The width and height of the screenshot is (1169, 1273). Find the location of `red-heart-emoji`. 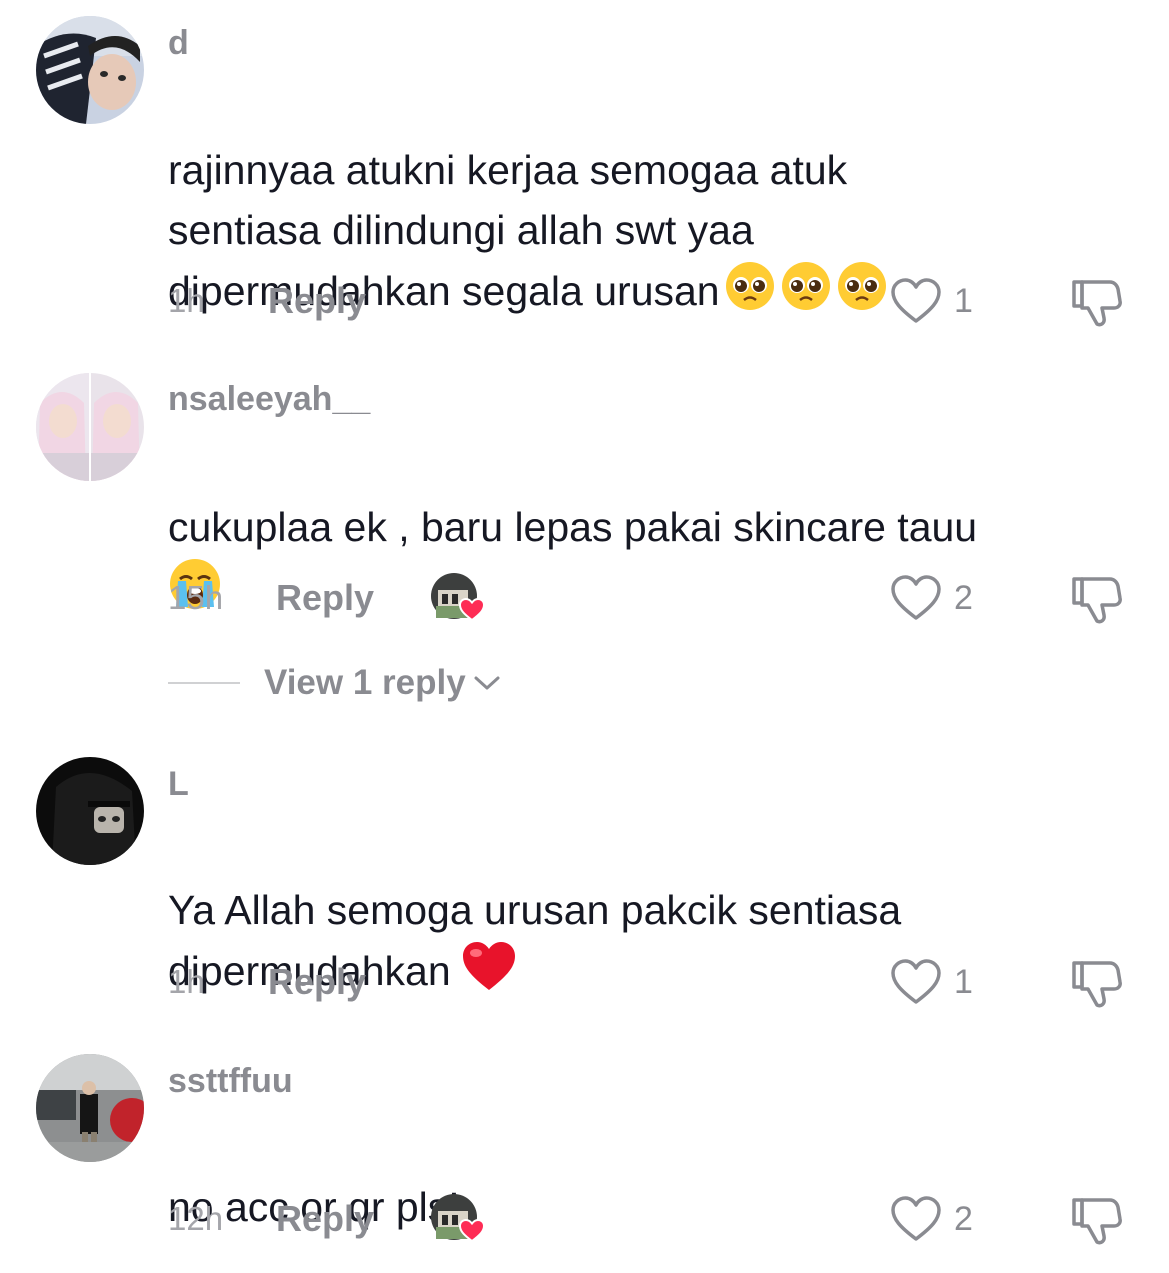

red-heart-emoji is located at coordinates (489, 974).